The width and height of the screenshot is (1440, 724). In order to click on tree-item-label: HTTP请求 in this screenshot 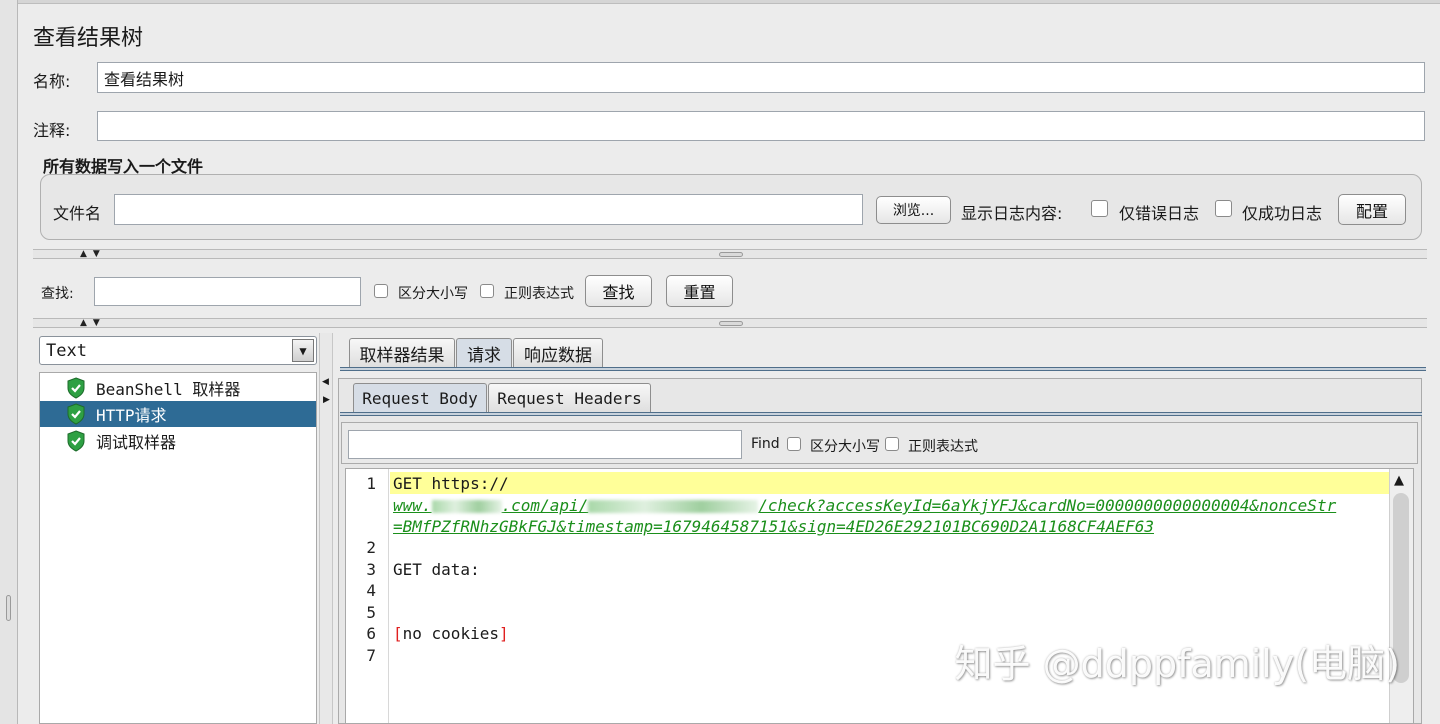, I will do `click(131, 415)`.